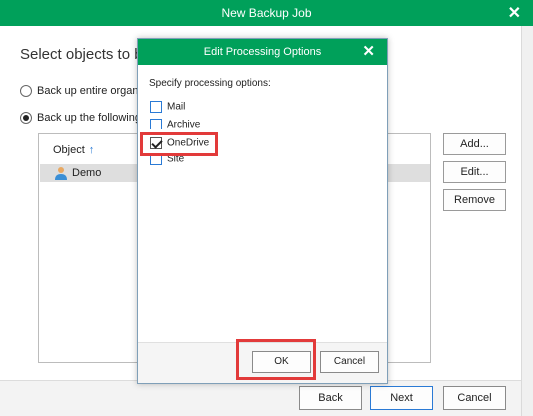  I want to click on remove-button: Remove, so click(474, 200).